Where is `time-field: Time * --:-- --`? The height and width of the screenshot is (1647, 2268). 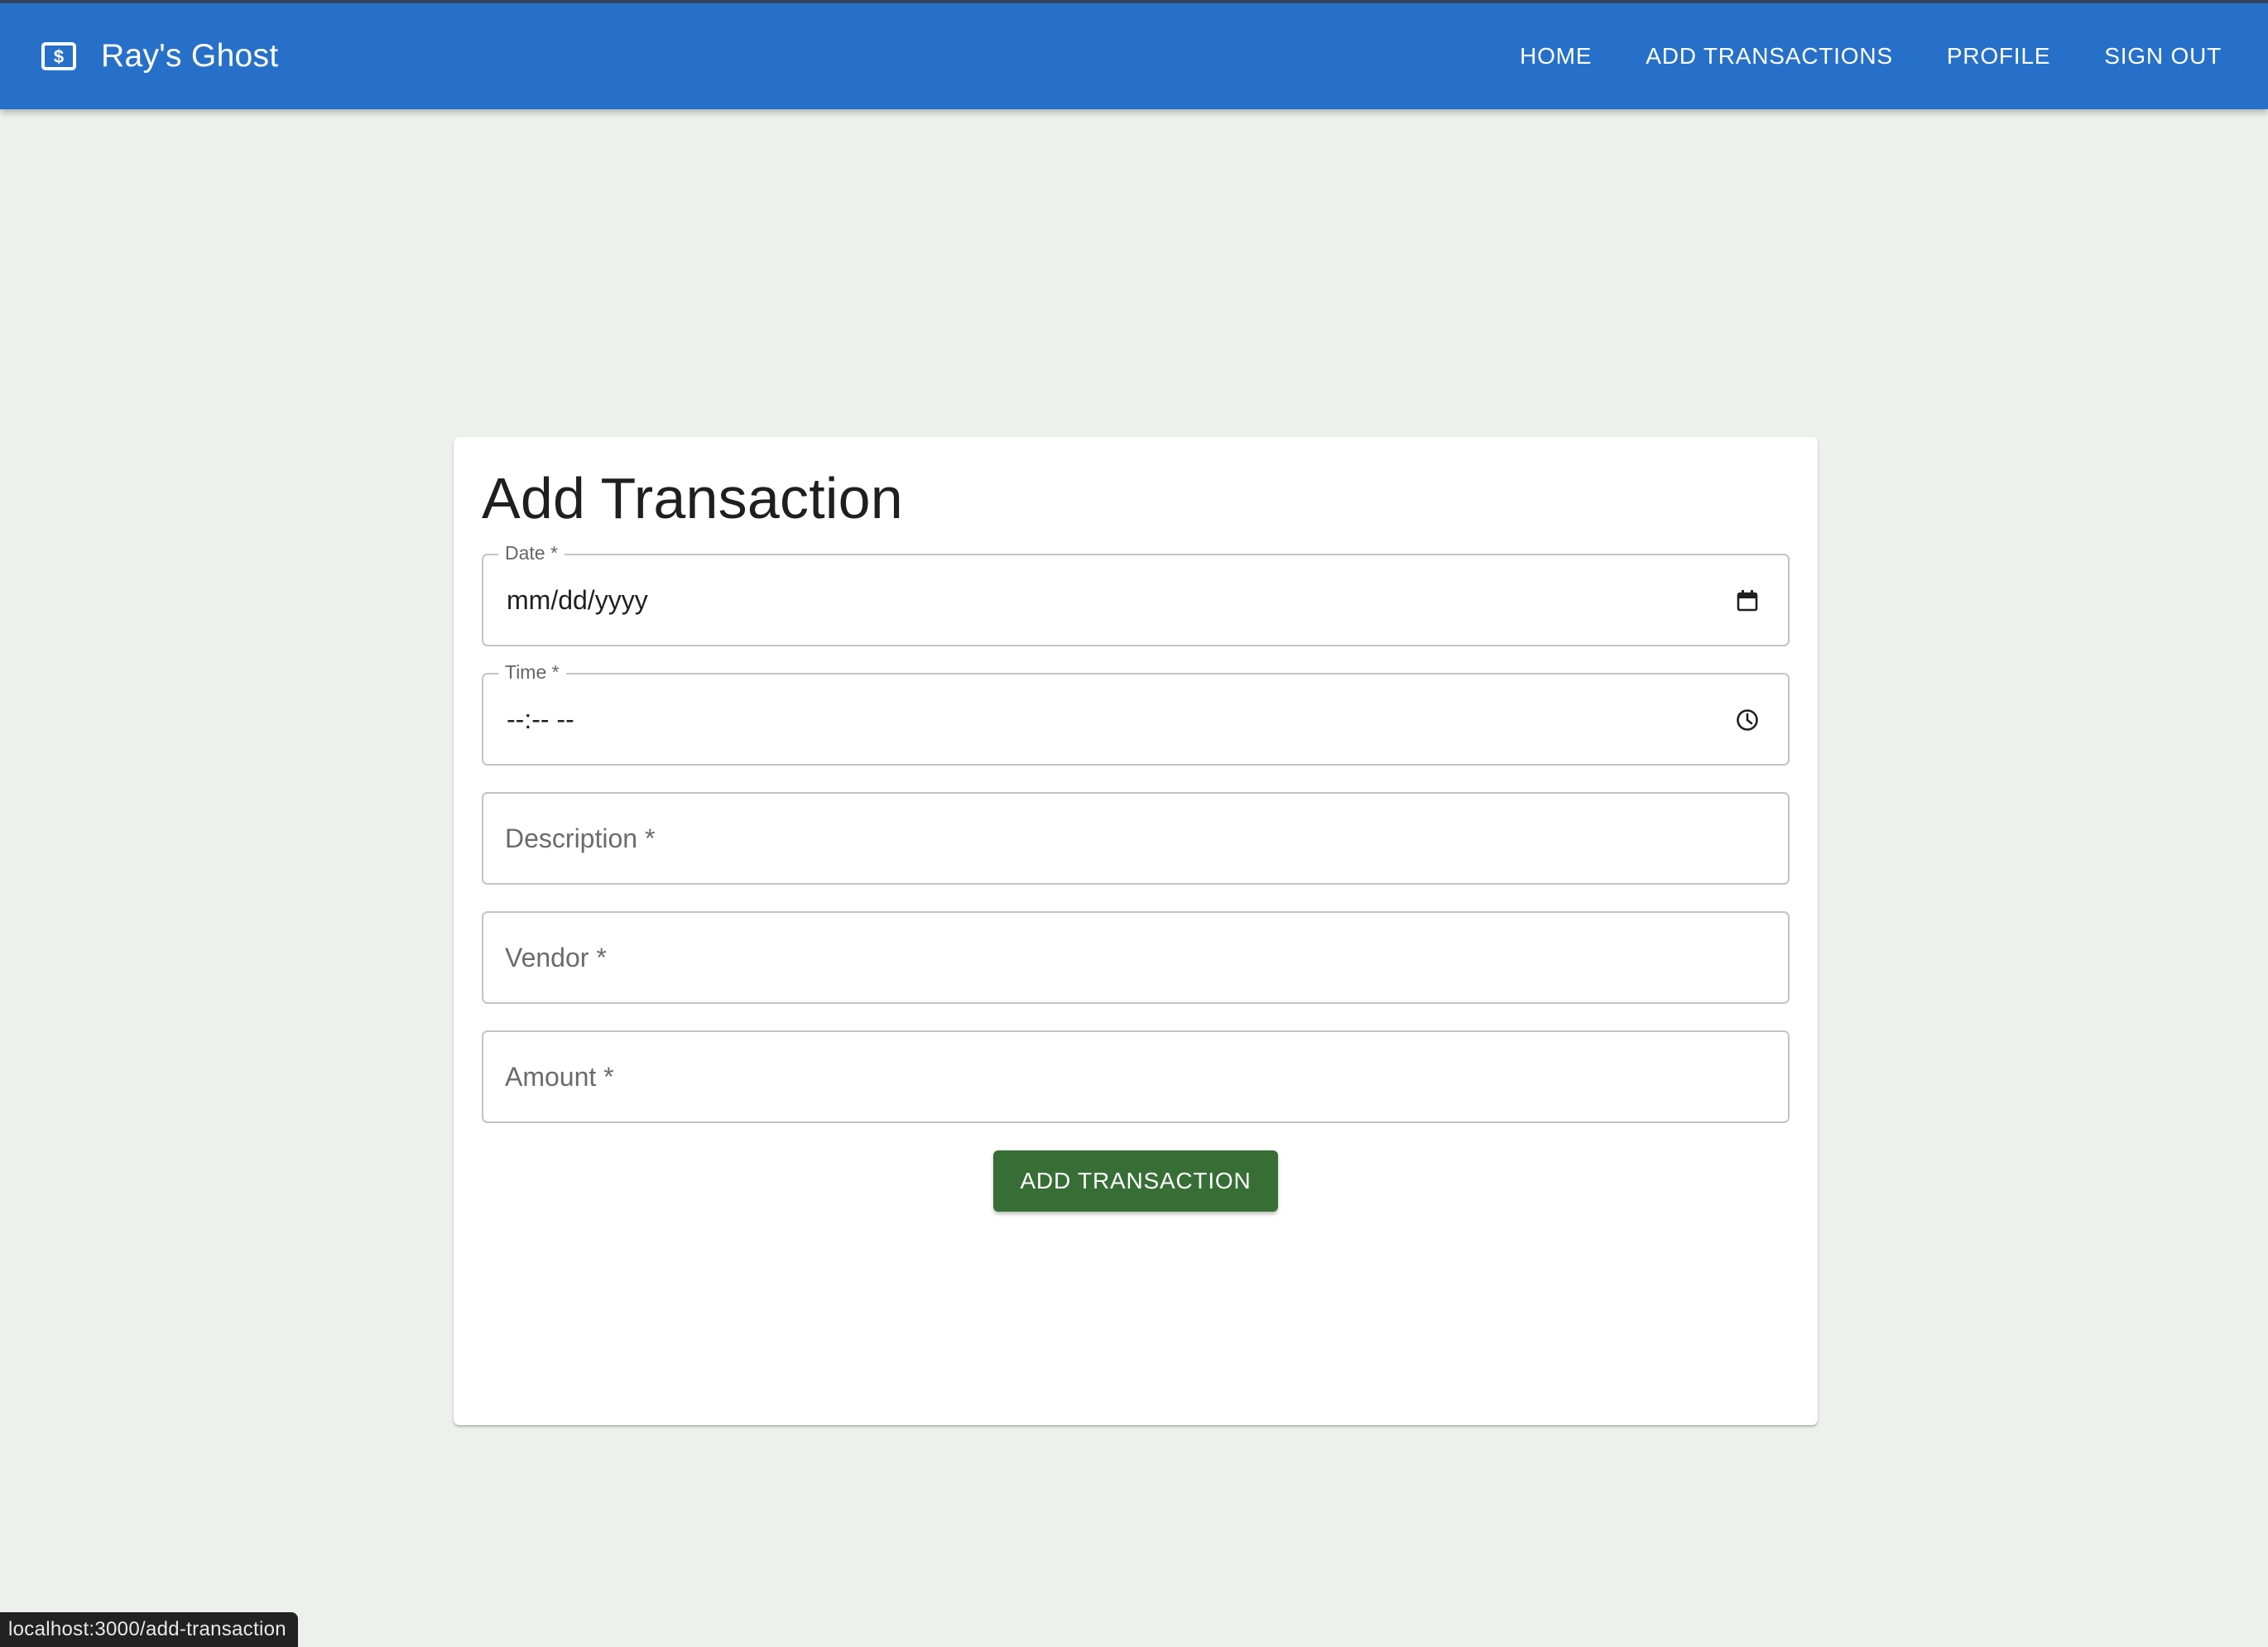
time-field: Time * --:-- -- is located at coordinates (1136, 713).